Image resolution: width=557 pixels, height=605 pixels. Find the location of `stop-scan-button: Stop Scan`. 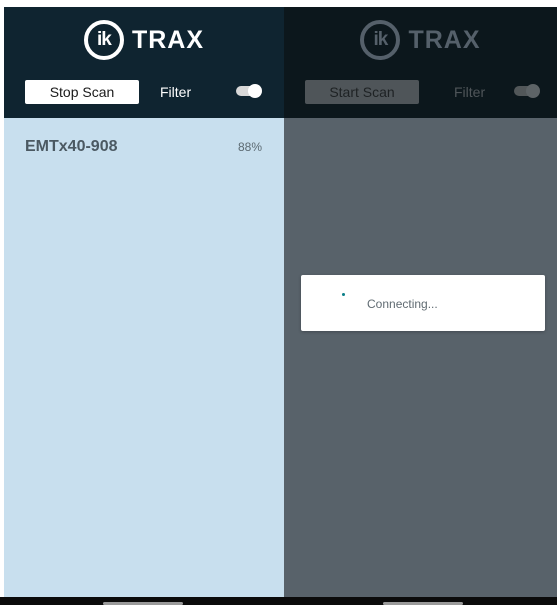

stop-scan-button: Stop Scan is located at coordinates (82, 92).